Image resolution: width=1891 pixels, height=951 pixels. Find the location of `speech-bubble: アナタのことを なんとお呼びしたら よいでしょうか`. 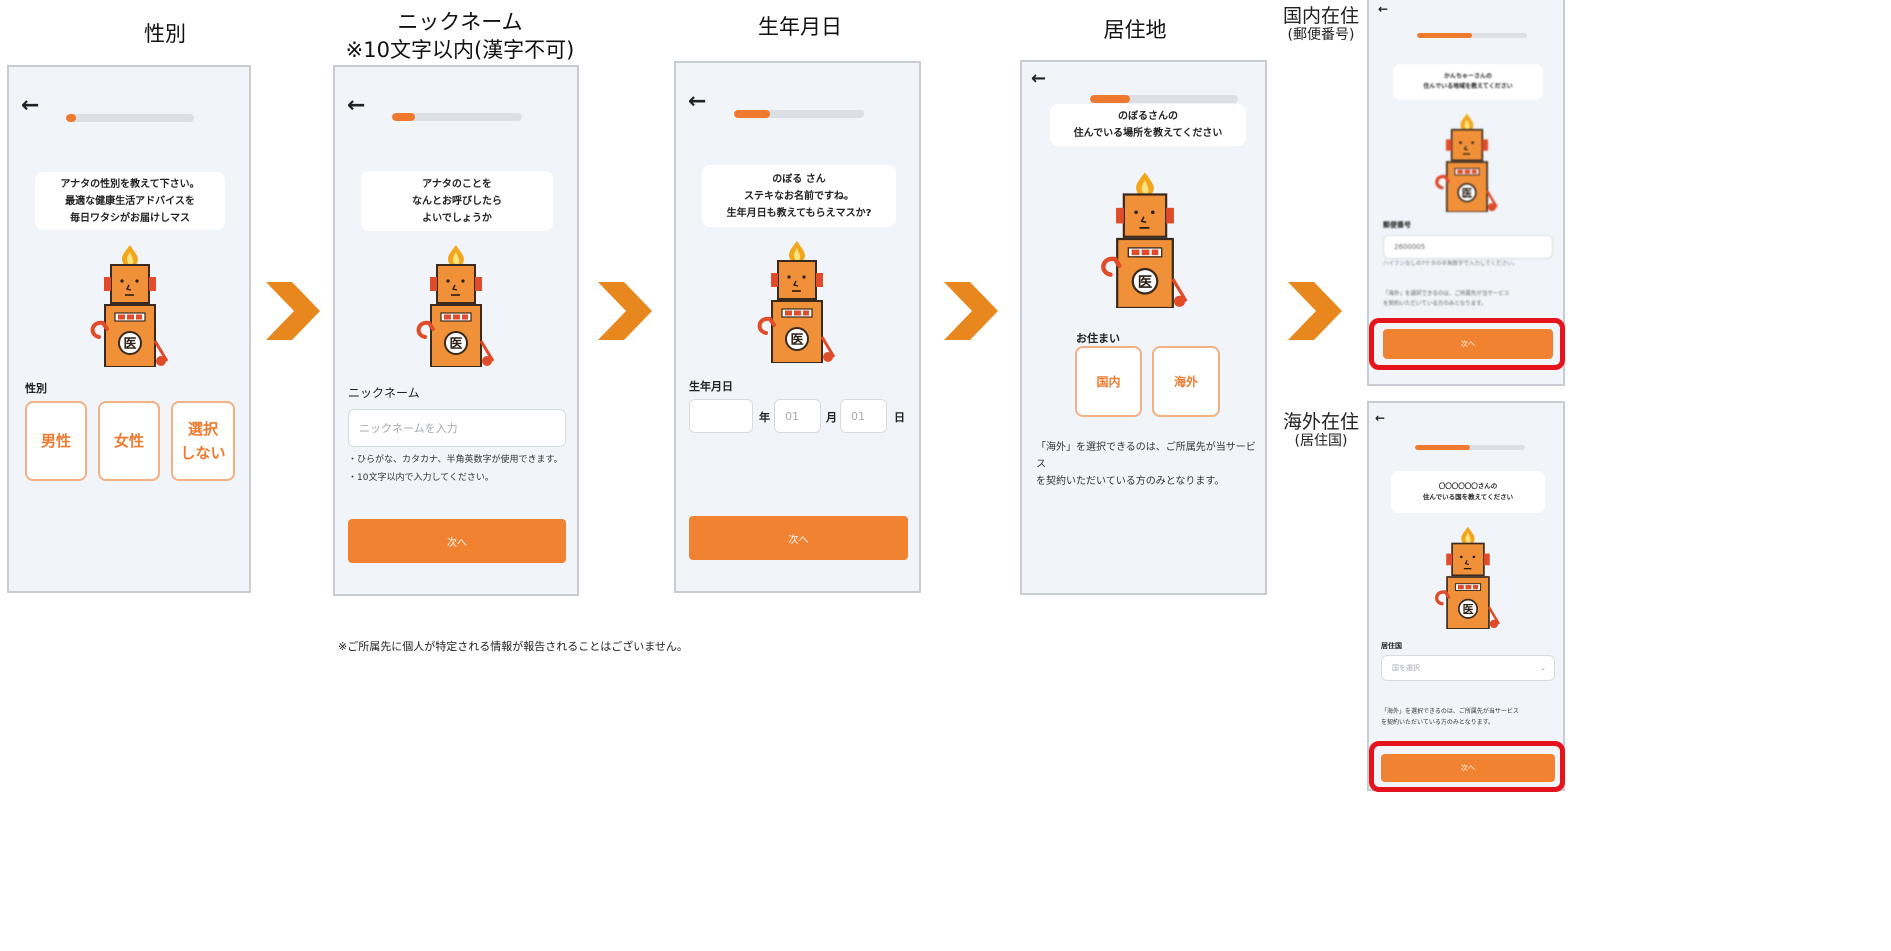

speech-bubble: アナタのことを なんとお呼びしたら よいでしょうか is located at coordinates (457, 201).